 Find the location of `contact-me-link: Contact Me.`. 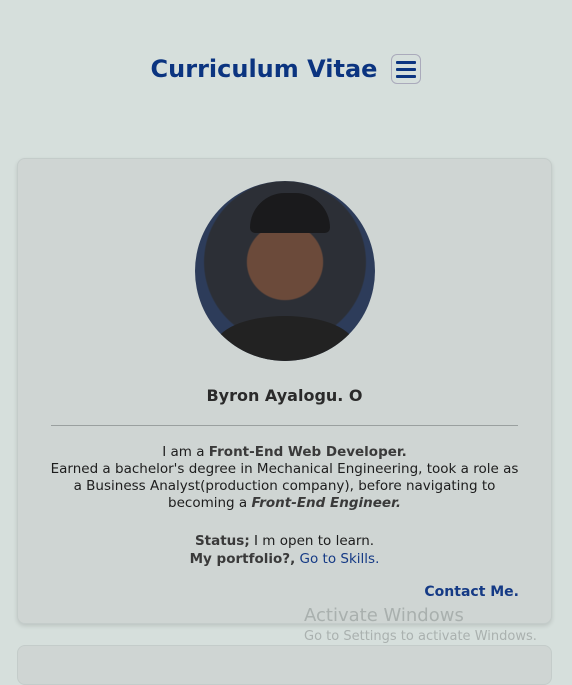

contact-me-link: Contact Me. is located at coordinates (471, 592).